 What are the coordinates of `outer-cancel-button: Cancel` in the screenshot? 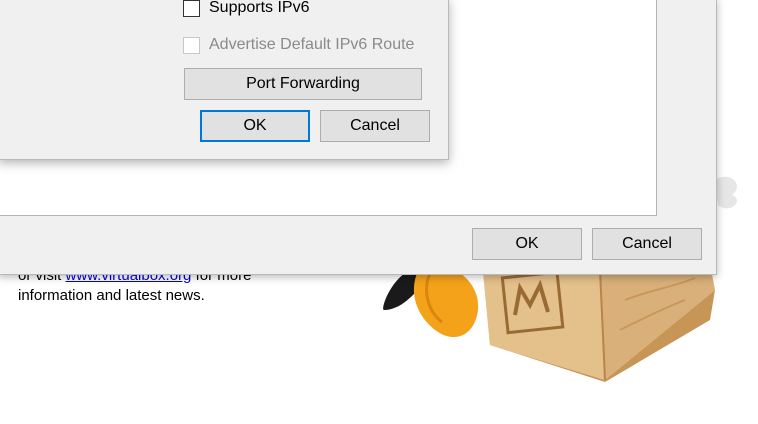 It's located at (647, 244).